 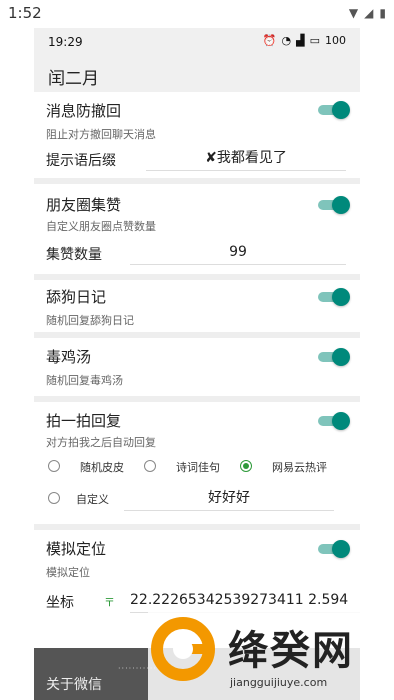 What do you see at coordinates (245, 600) in the screenshot?
I see `coord-input: 22.22265342539273411 2.594` at bounding box center [245, 600].